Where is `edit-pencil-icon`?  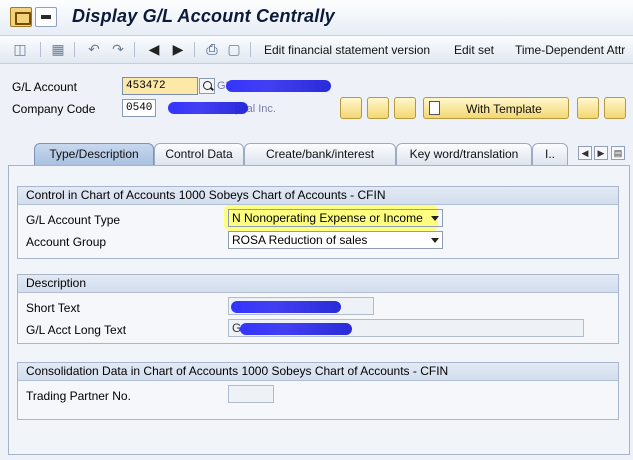 edit-pencil-icon is located at coordinates (378, 108).